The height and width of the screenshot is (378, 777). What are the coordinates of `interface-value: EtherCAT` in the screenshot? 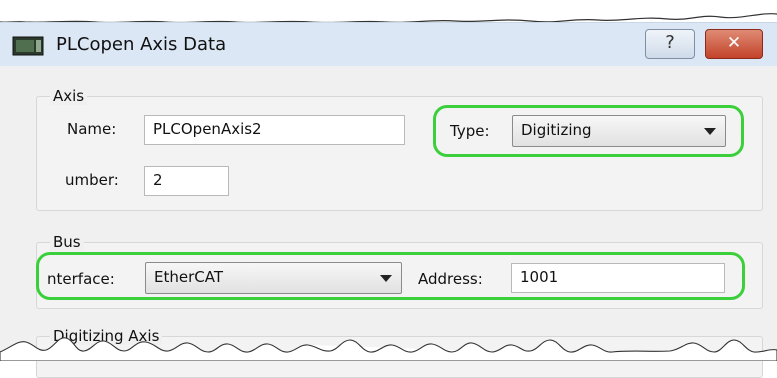 It's located at (188, 277).